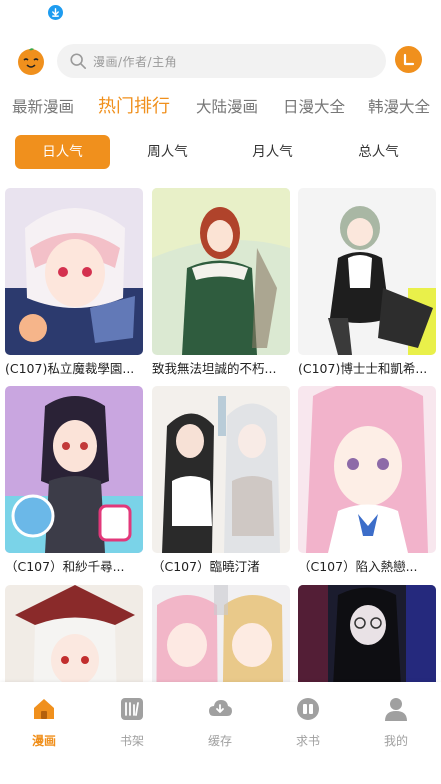 The image size is (441, 784). Describe the element at coordinates (219, 741) in the screenshot. I see `nav-label: 缓存` at that location.